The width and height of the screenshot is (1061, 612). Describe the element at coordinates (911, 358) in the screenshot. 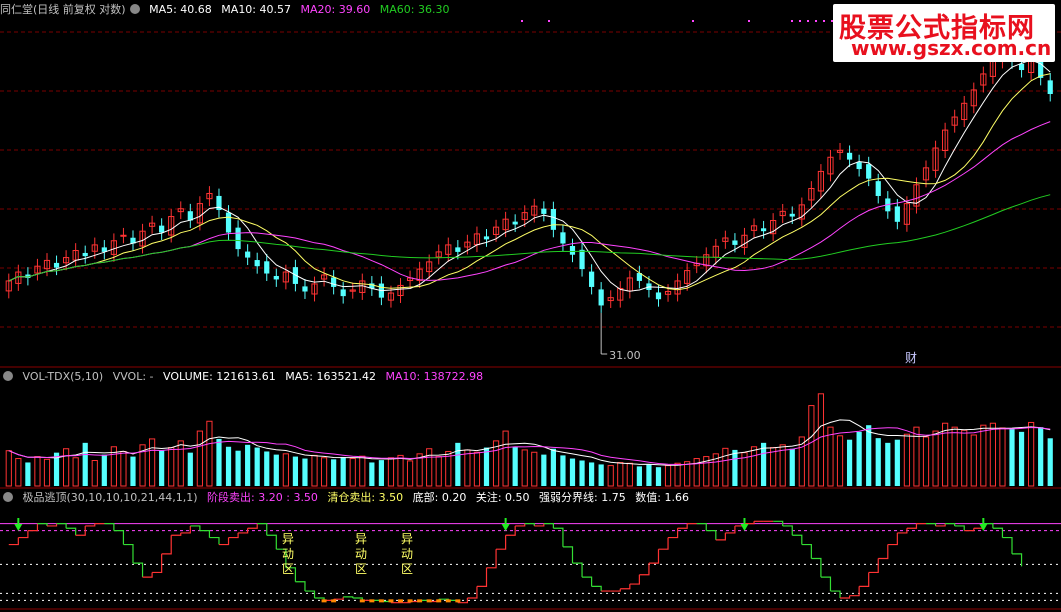

I see `finance-marker: 财` at that location.